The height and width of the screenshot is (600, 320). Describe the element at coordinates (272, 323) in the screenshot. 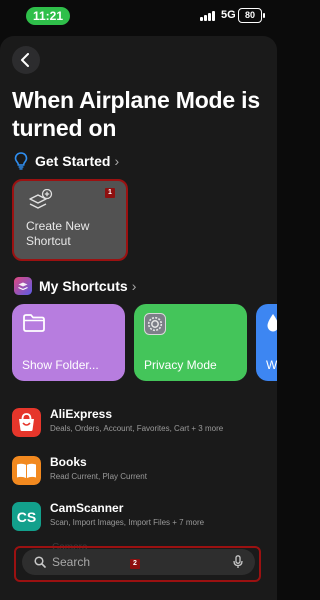

I see `drop-icon` at that location.